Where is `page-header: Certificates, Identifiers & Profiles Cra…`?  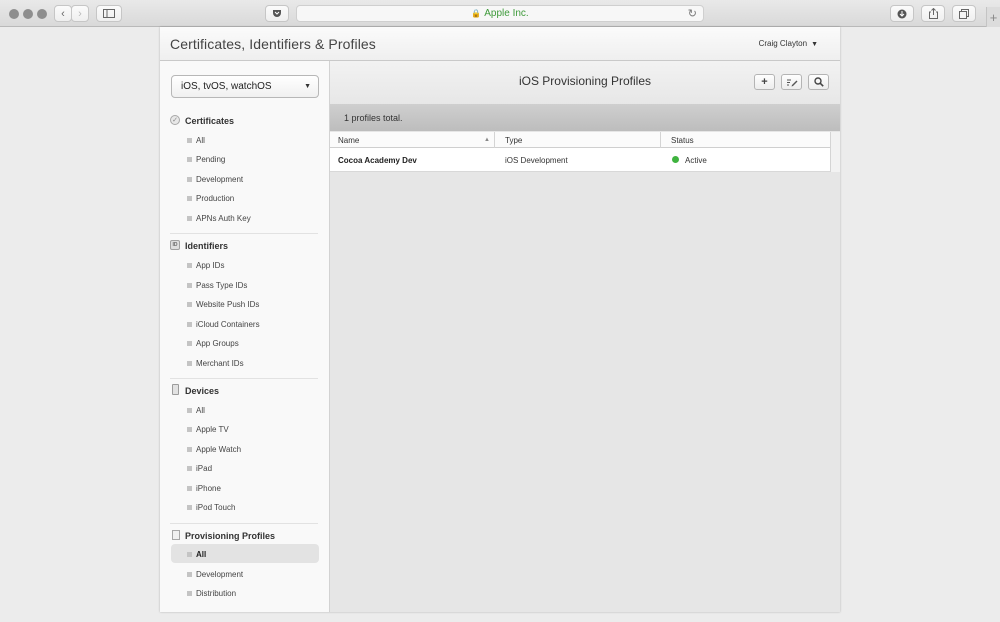 page-header: Certificates, Identifiers & Profiles Cra… is located at coordinates (500, 44).